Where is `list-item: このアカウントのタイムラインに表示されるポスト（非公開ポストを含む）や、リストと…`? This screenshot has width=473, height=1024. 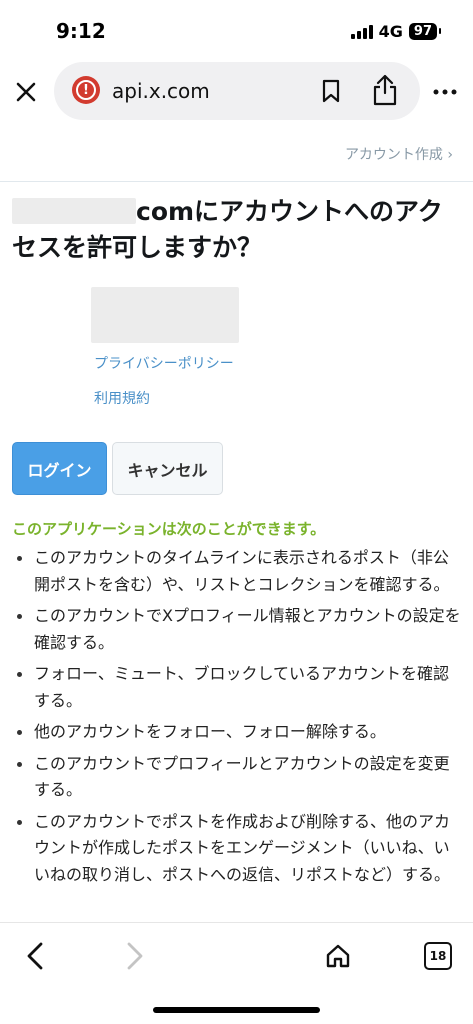 list-item: このアカウントのタイムラインに表示されるポスト（非公開ポストを含む）や、リストと… is located at coordinates (238, 571).